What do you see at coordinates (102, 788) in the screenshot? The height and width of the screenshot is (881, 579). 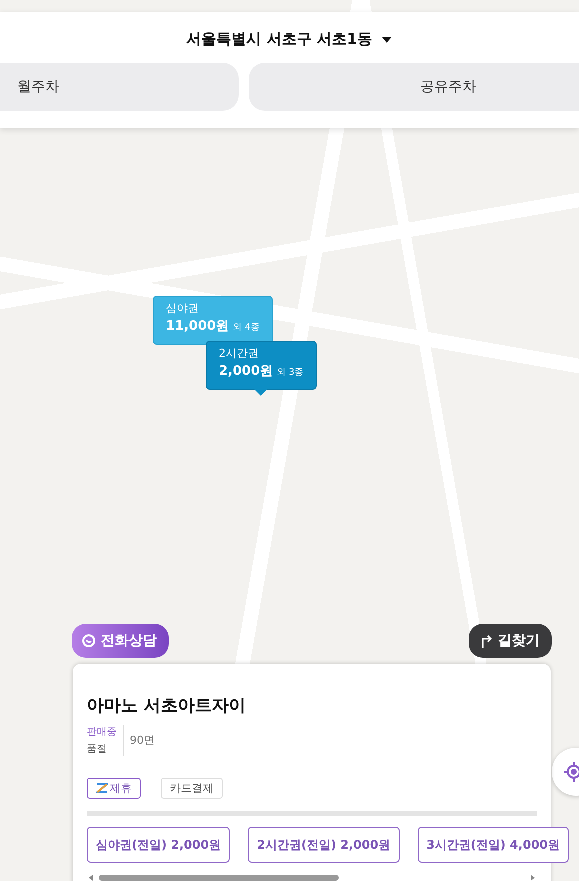 I see `z-logo-icon` at bounding box center [102, 788].